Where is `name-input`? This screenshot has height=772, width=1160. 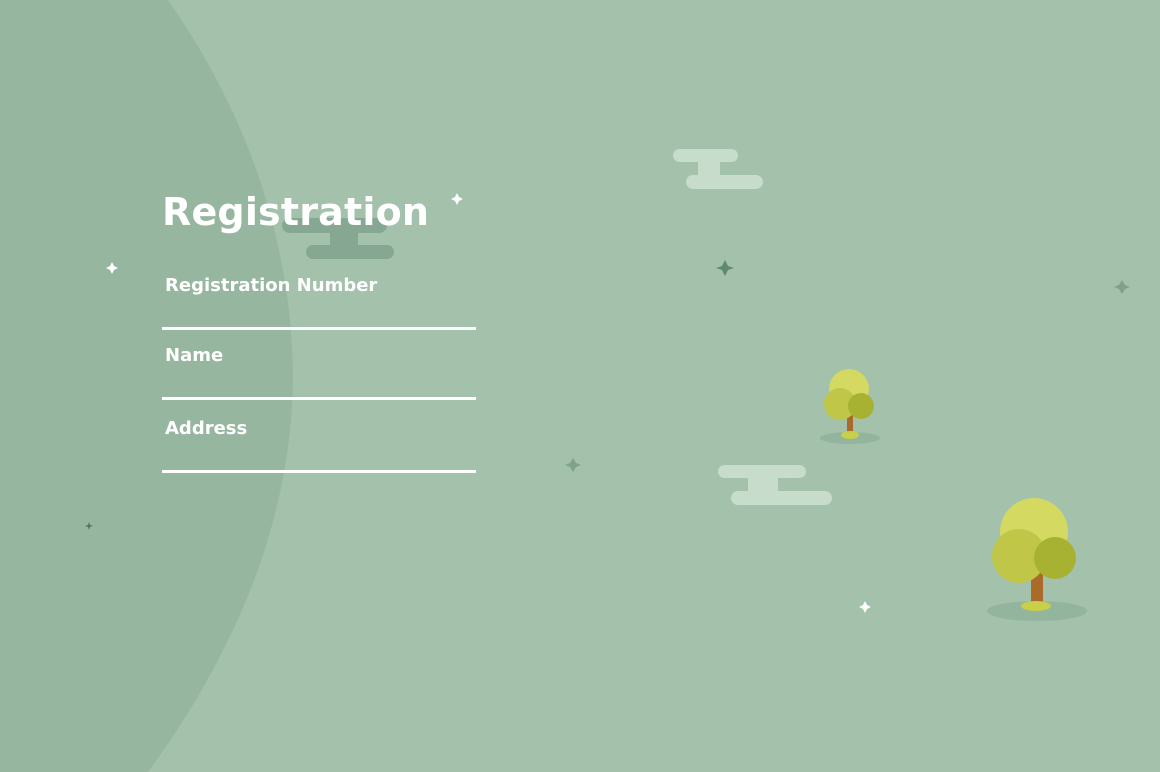
name-input is located at coordinates (319, 385).